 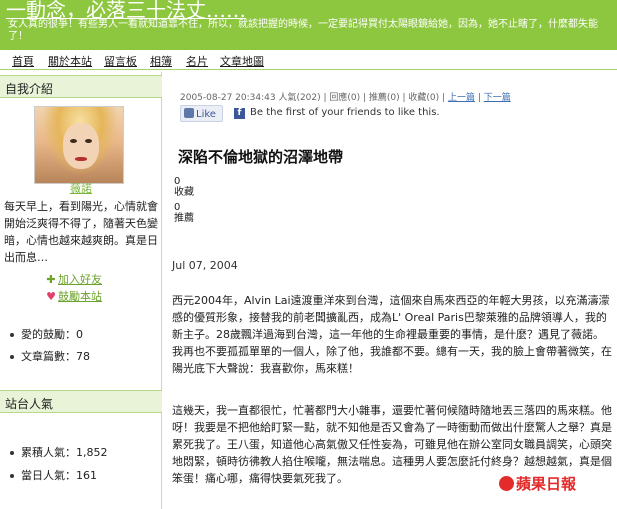 What do you see at coordinates (461, 98) in the screenshot?
I see `prev-post-link: 上一篇` at bounding box center [461, 98].